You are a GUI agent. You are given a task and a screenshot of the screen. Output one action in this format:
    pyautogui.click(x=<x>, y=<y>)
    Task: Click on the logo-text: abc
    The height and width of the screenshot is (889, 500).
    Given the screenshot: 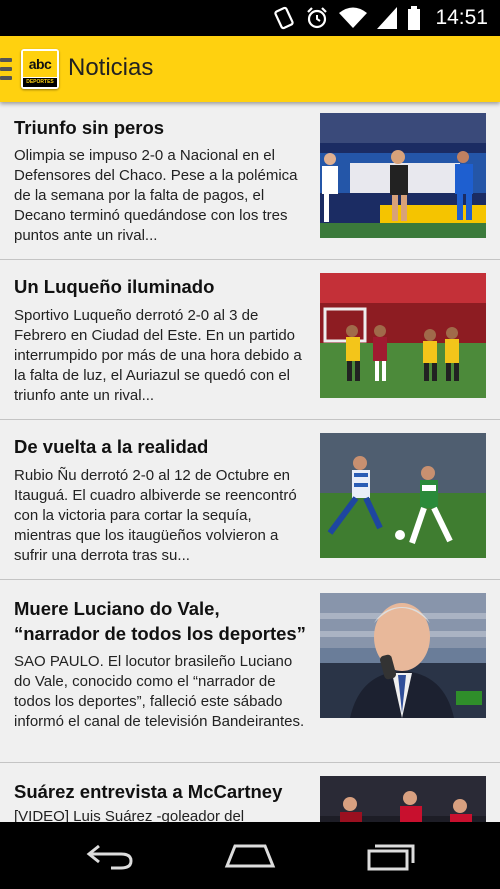 What is the action you would take?
    pyautogui.click(x=40, y=64)
    